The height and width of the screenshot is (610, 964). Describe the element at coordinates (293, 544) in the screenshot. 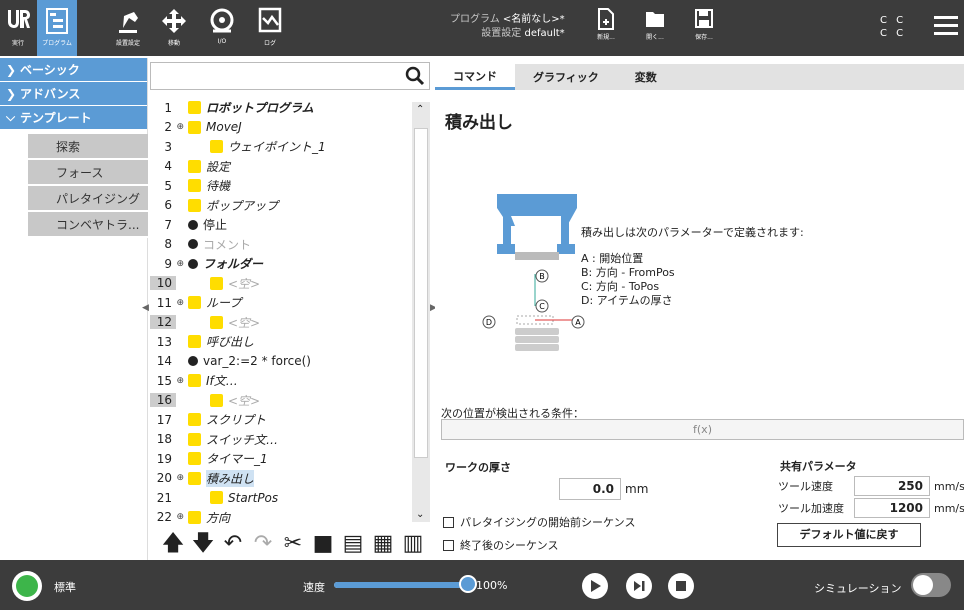

I see `cut-icon: ✂` at that location.